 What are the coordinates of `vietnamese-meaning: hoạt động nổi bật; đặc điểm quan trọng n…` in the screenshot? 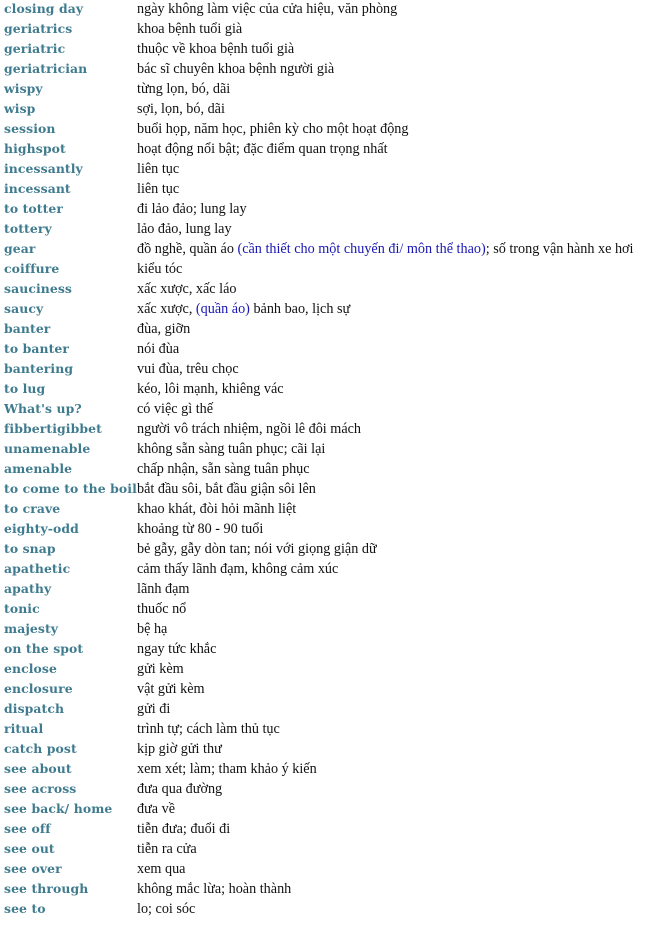 It's located at (262, 149).